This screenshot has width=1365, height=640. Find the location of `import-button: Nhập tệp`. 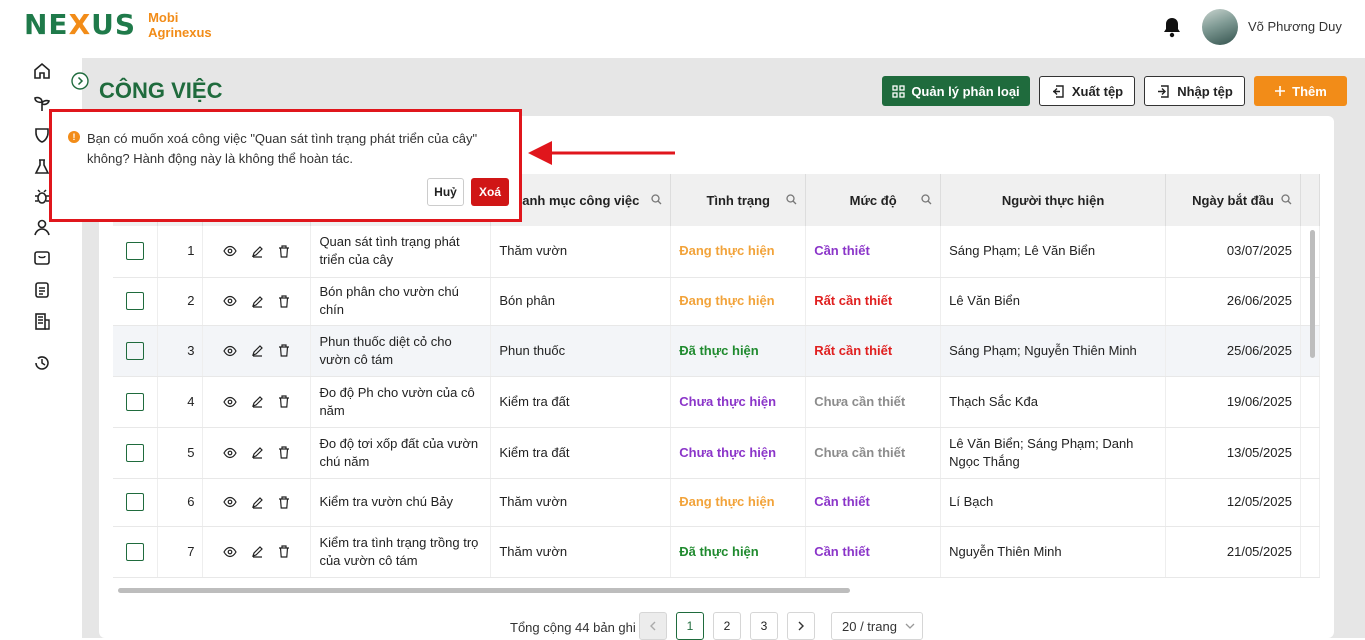

import-button: Nhập tệp is located at coordinates (1194, 91).